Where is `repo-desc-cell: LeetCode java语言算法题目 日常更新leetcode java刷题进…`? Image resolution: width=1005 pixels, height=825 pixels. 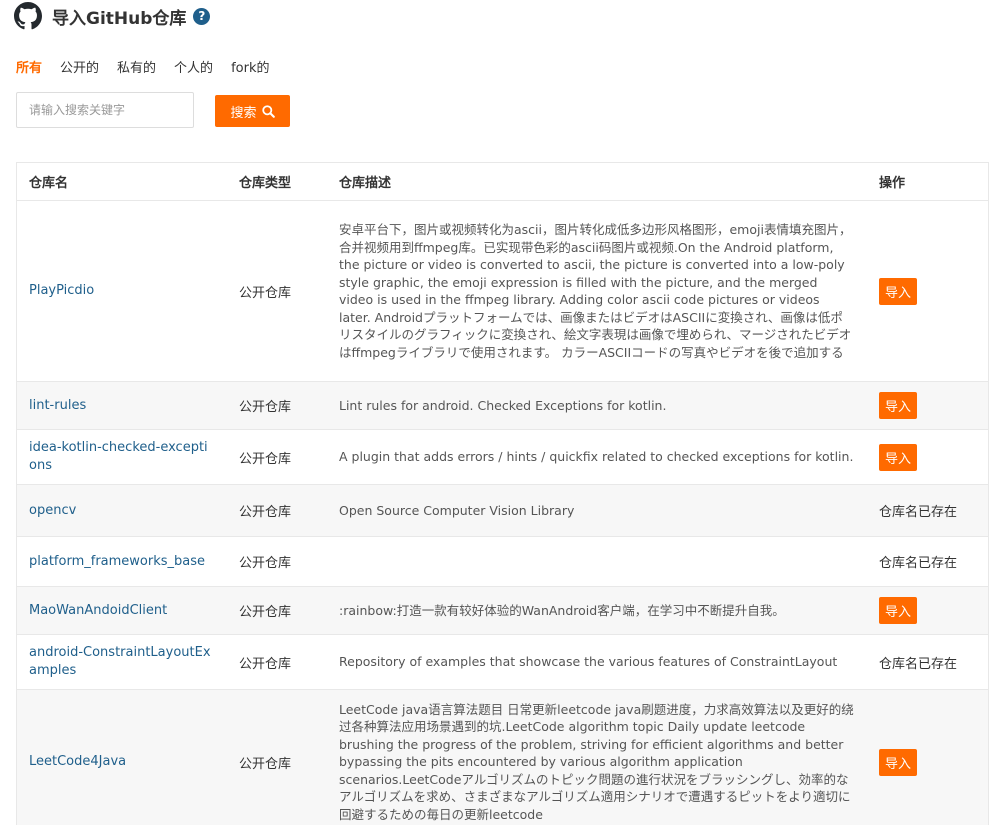
repo-desc-cell: LeetCode java语言算法题目 日常更新leetcode java刷题进… is located at coordinates (597, 757).